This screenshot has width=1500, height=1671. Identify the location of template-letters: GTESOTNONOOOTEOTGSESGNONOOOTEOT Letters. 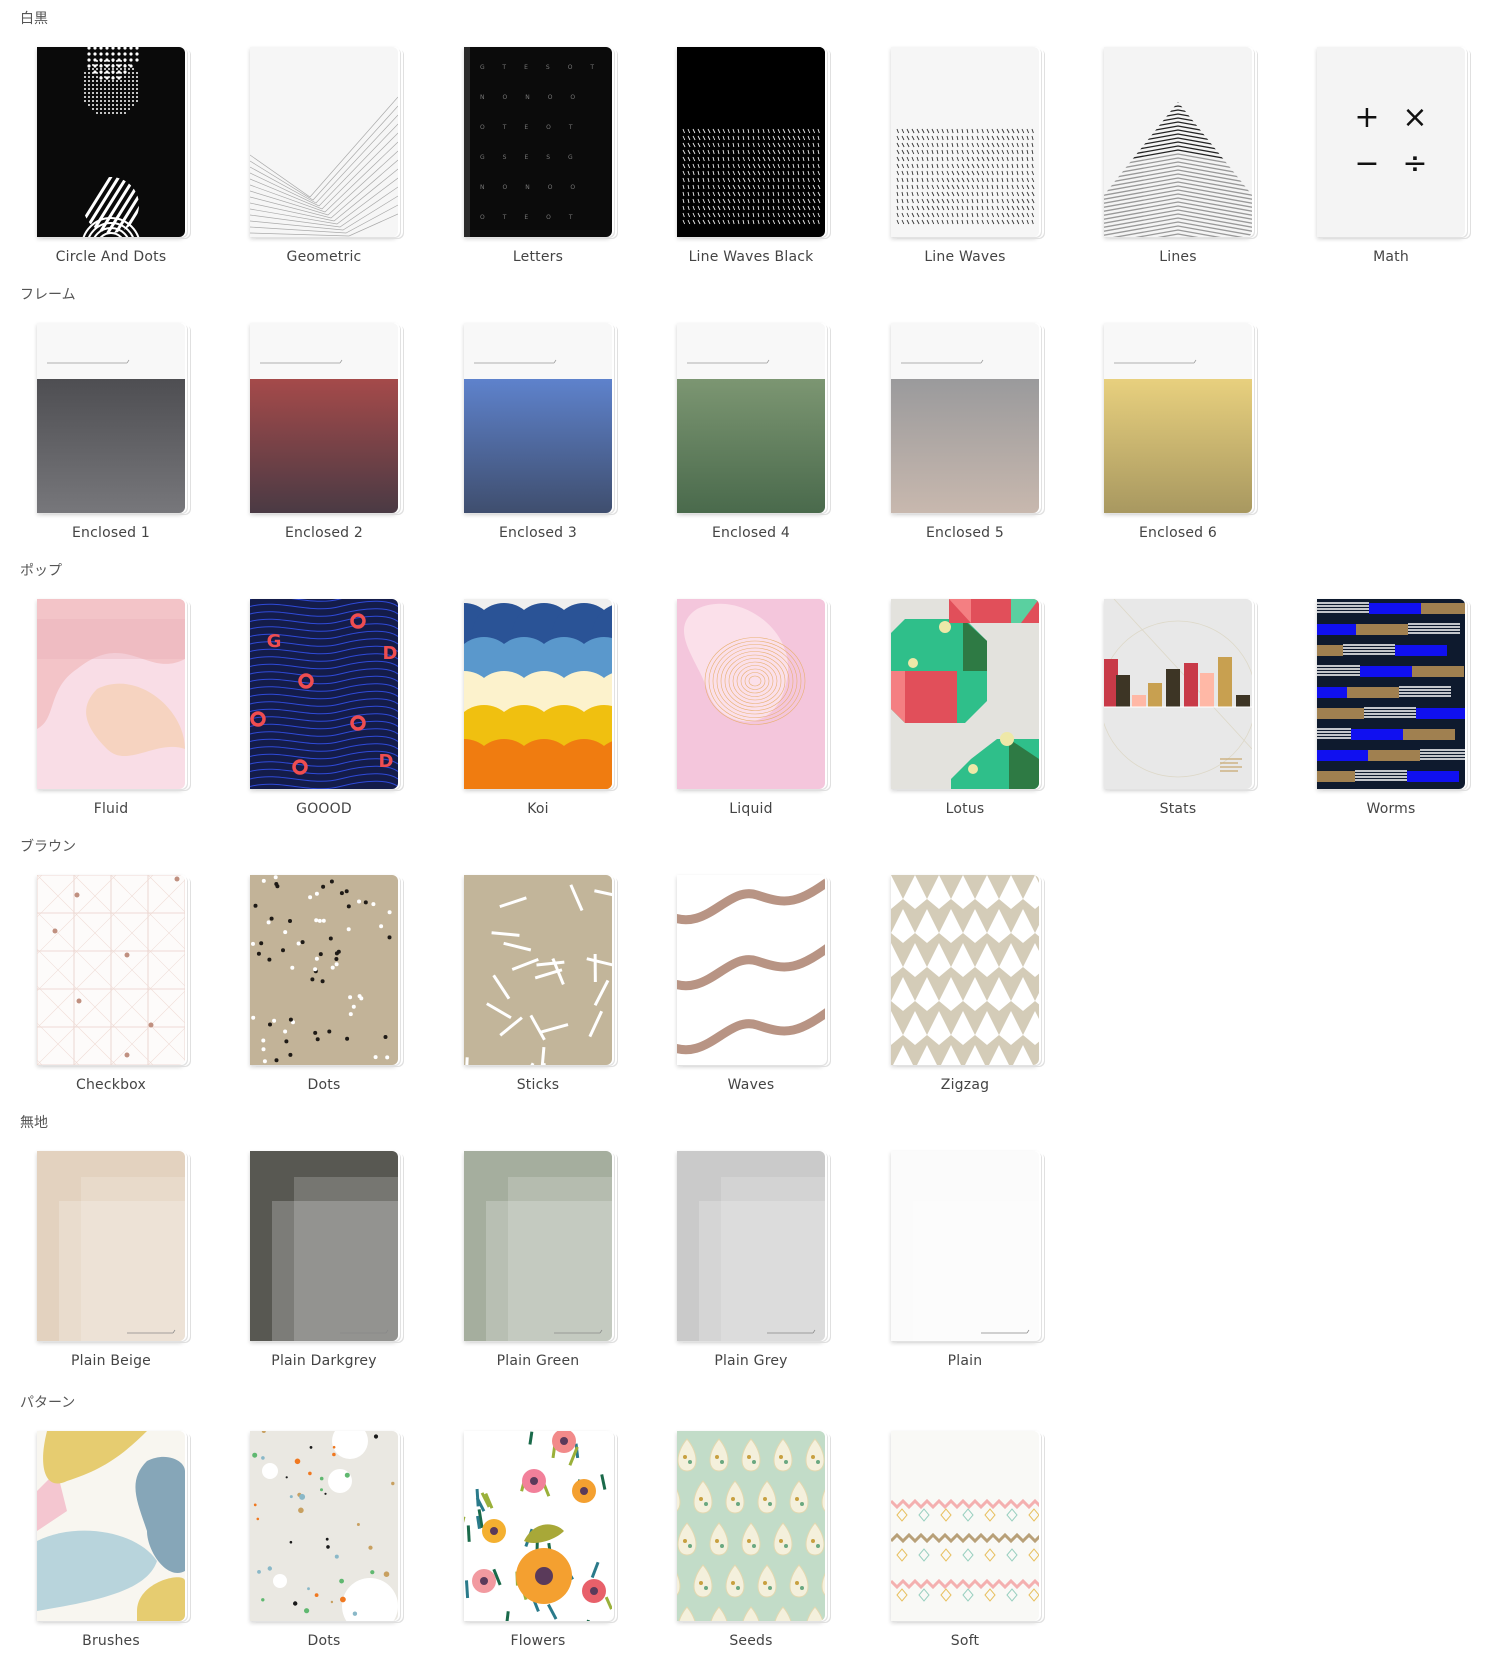
(542, 167).